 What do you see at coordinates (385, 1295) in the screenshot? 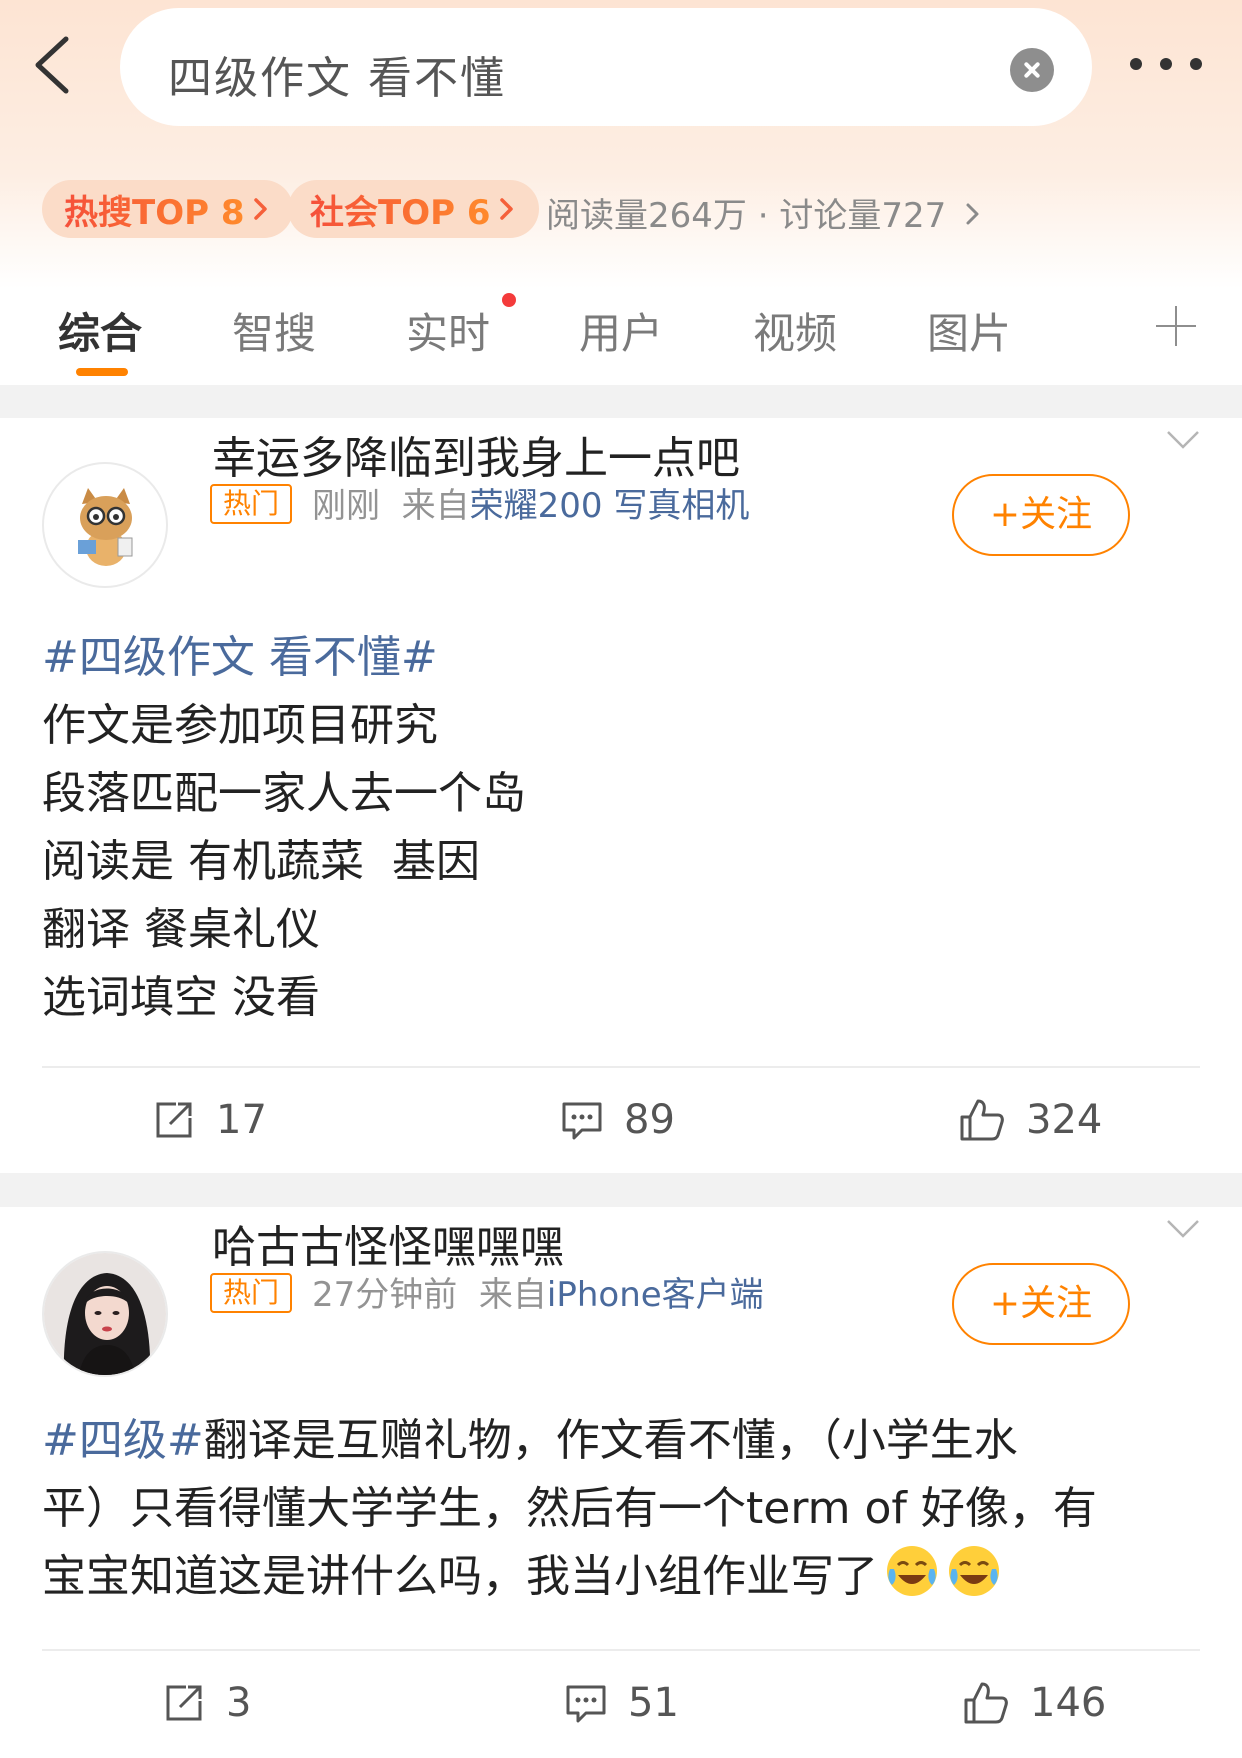
I see `post-time: 27分钟前` at bounding box center [385, 1295].